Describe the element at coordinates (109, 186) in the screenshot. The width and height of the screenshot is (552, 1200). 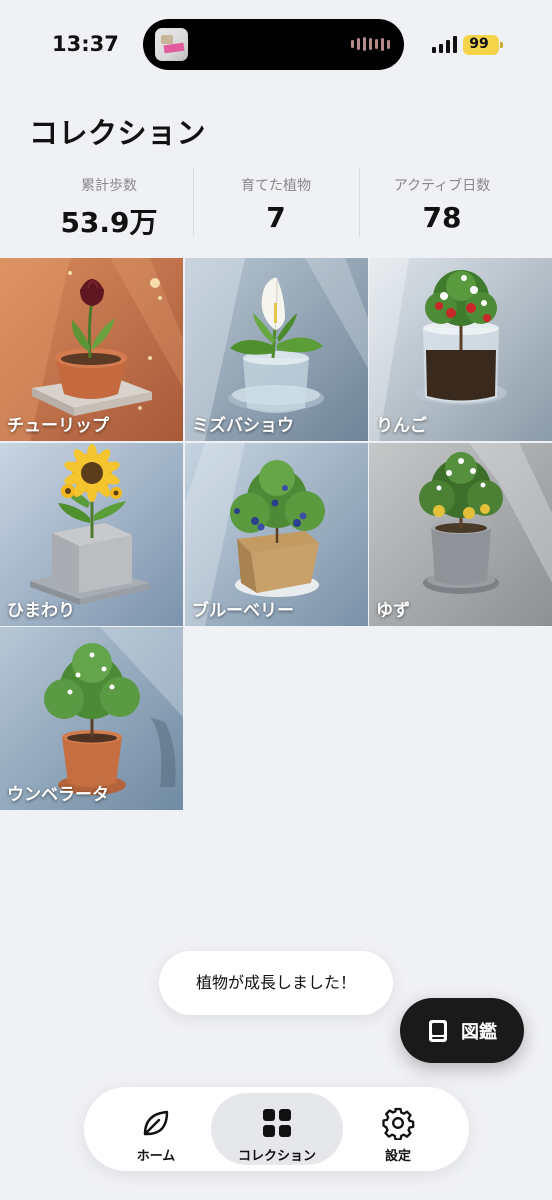
I see `stat-label: 累計歩数` at that location.